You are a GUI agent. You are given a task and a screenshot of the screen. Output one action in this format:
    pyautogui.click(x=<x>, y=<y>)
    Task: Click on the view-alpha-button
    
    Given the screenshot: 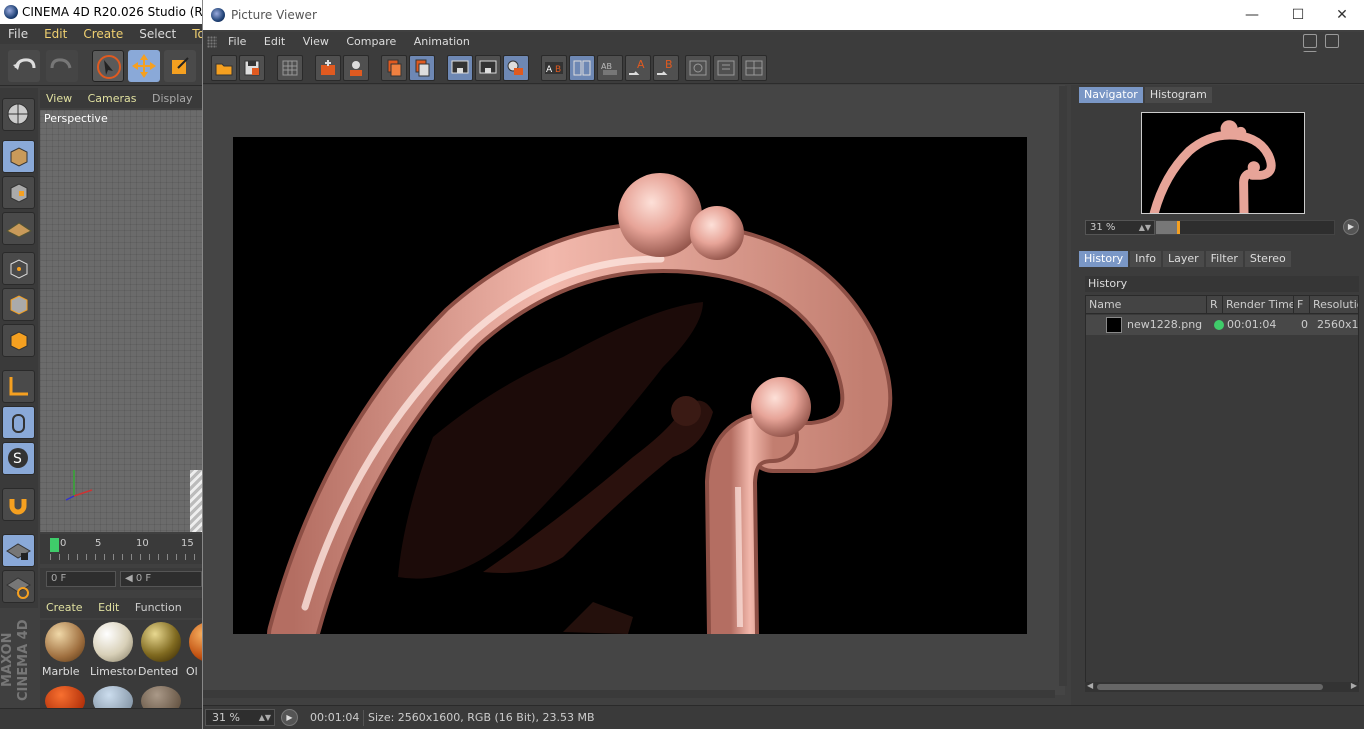 What is the action you would take?
    pyautogui.click(x=488, y=68)
    